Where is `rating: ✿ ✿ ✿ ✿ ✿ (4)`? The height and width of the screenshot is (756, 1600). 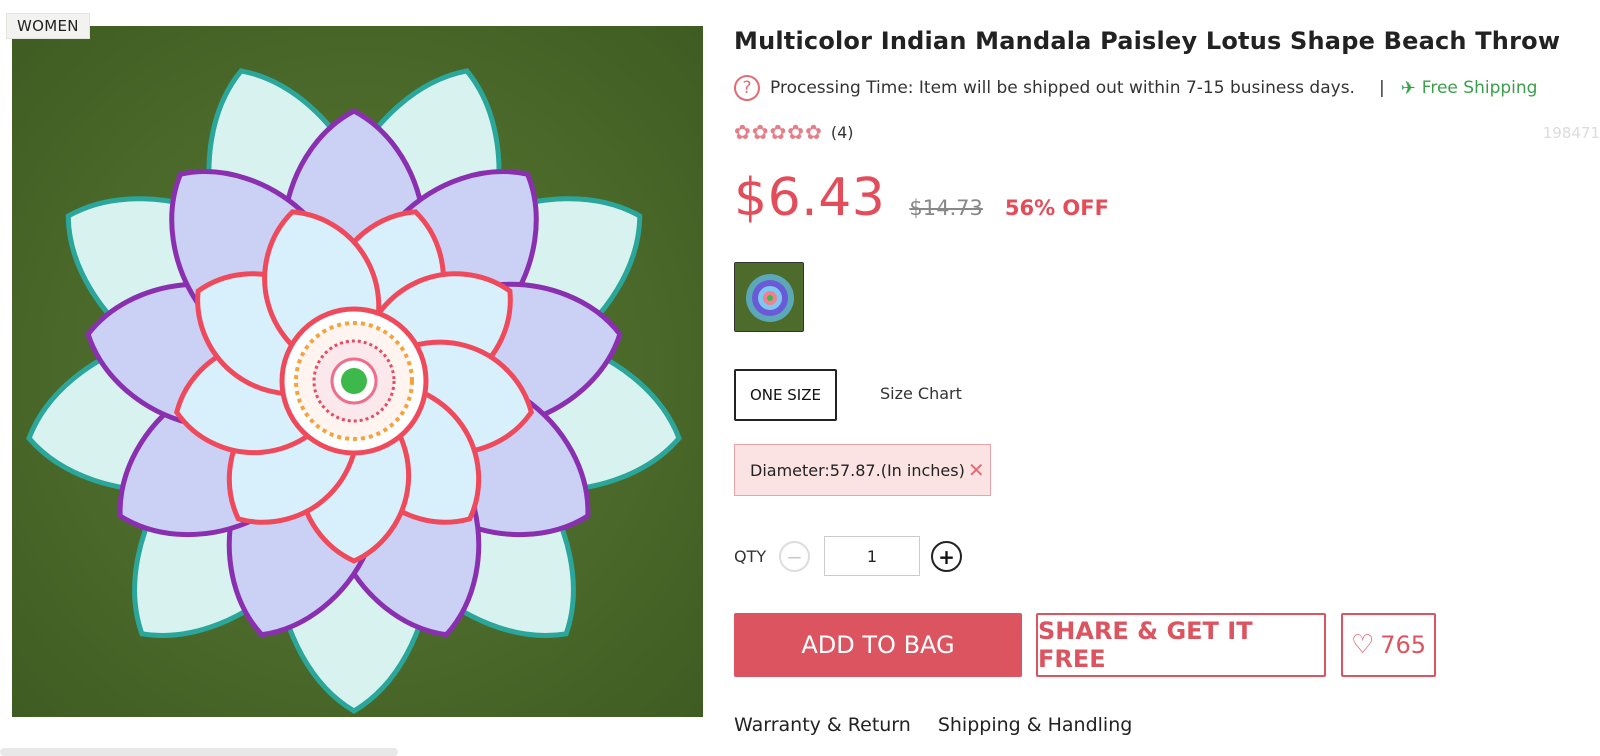 rating: ✿ ✿ ✿ ✿ ✿ (4) is located at coordinates (794, 132).